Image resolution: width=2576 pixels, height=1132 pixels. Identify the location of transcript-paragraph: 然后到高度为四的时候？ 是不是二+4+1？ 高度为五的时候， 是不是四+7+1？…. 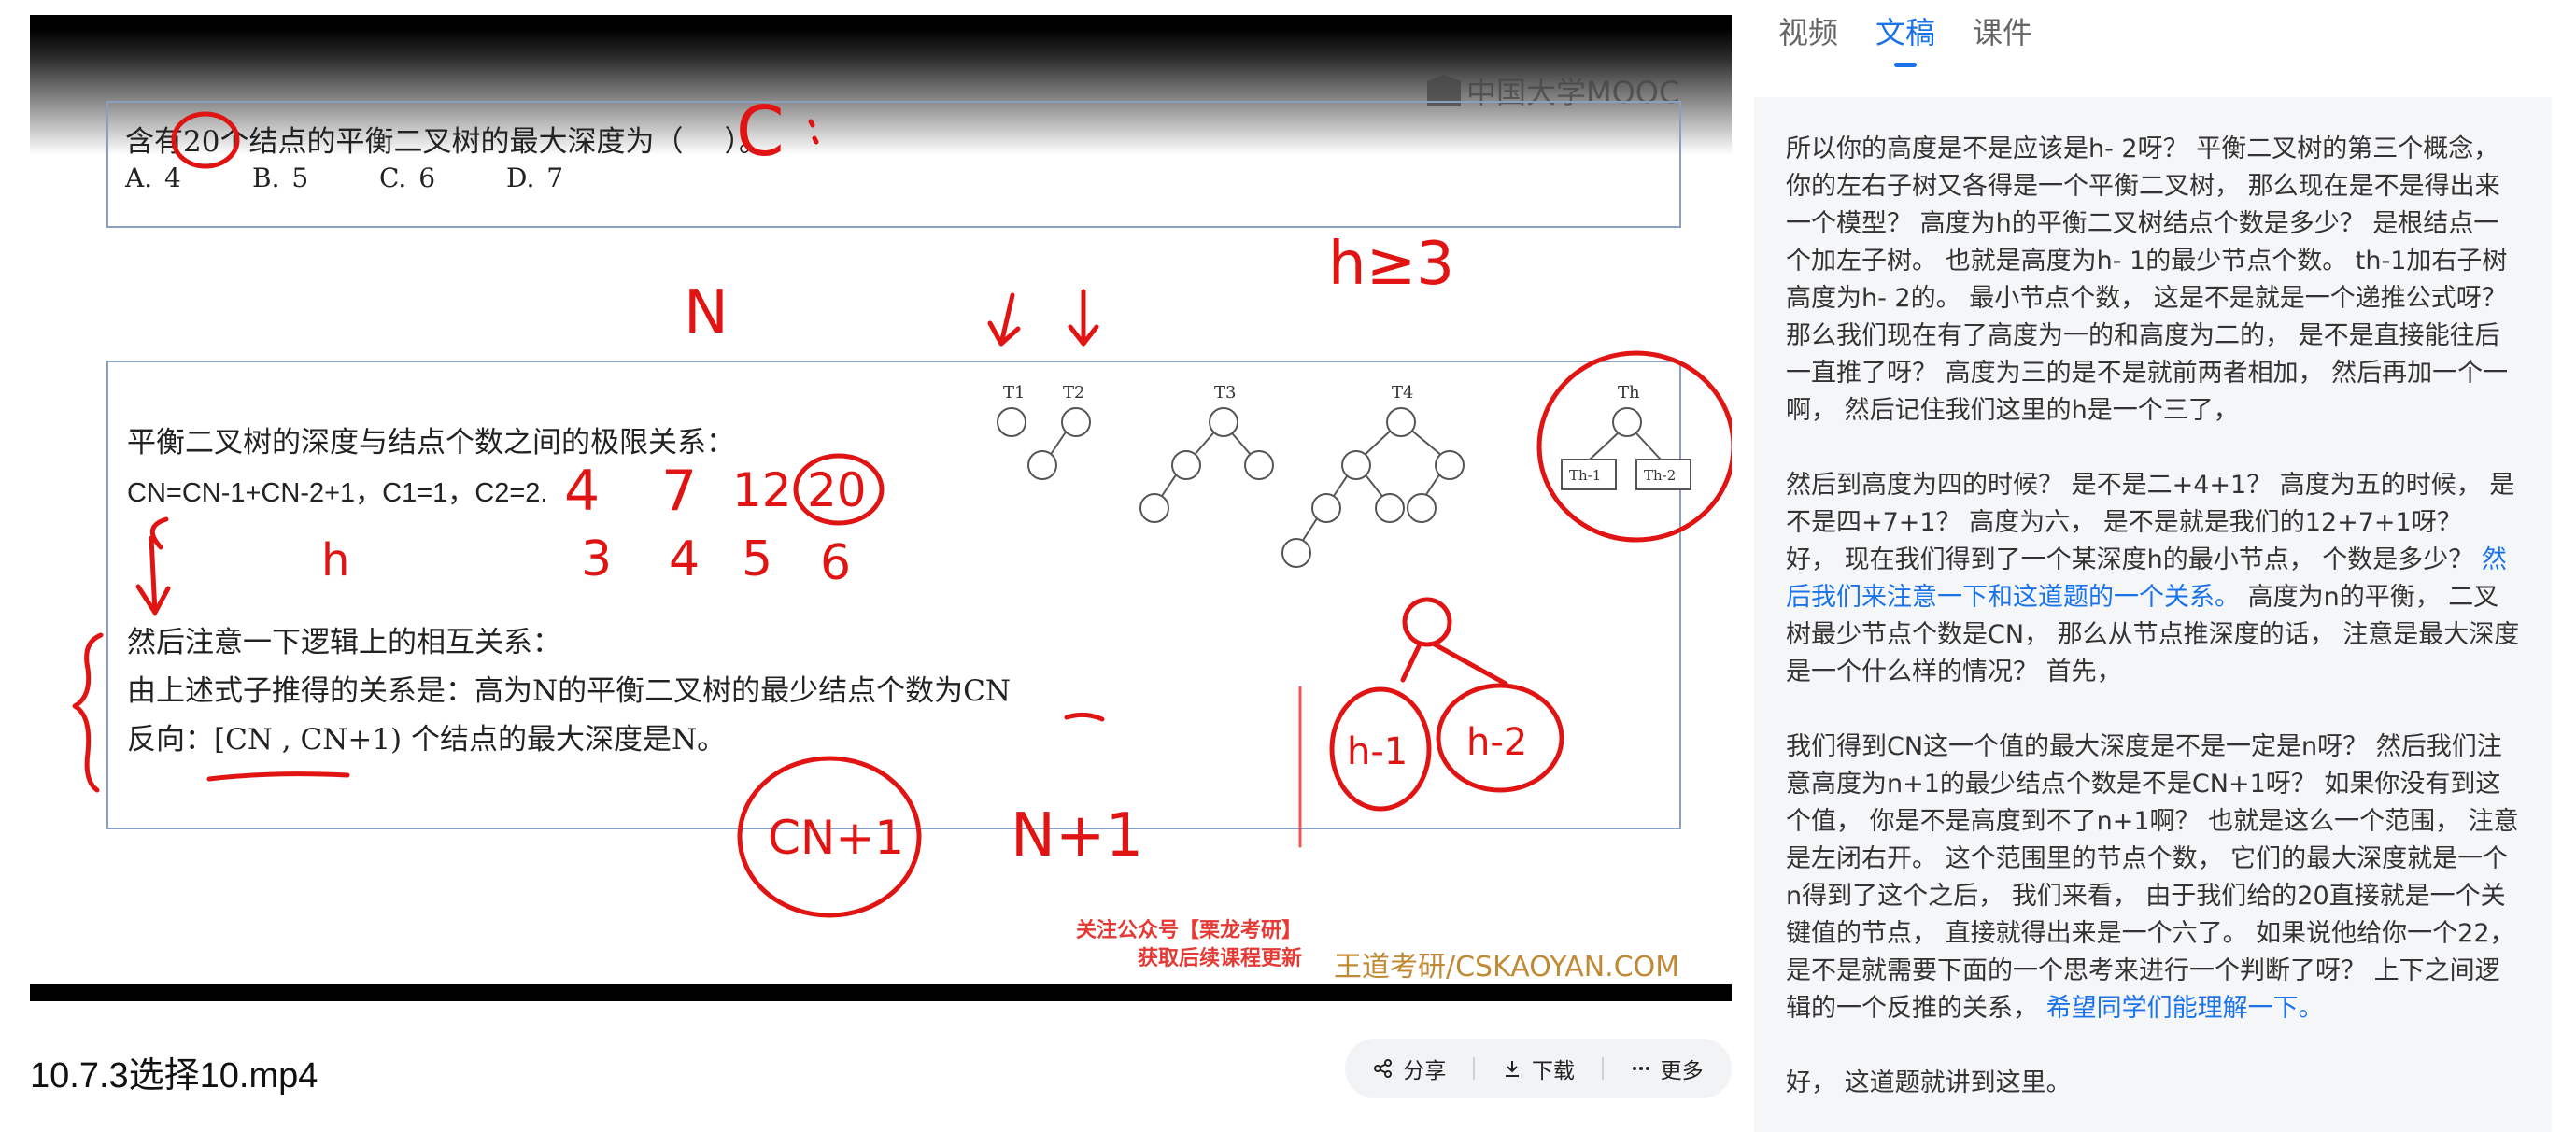
(2153, 579).